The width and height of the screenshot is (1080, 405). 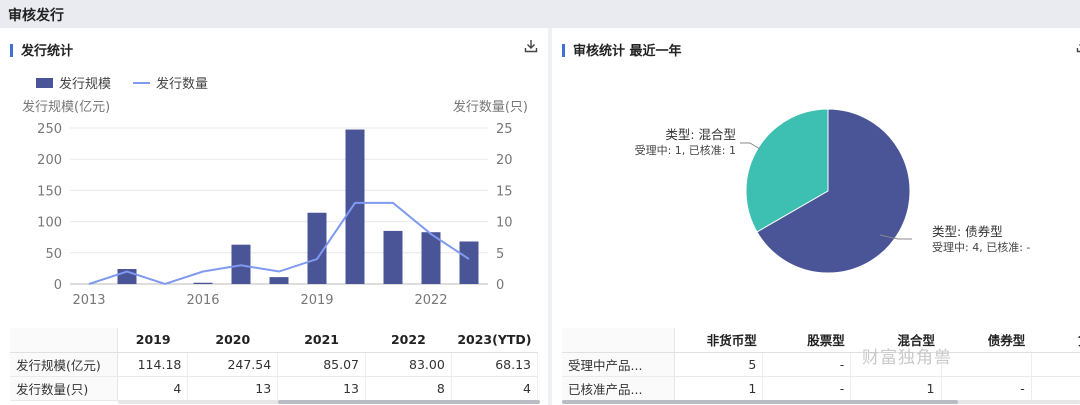 What do you see at coordinates (981, 247) in the screenshot?
I see `pie-label-bond-detail: 受理中: 4, 已核准: -` at bounding box center [981, 247].